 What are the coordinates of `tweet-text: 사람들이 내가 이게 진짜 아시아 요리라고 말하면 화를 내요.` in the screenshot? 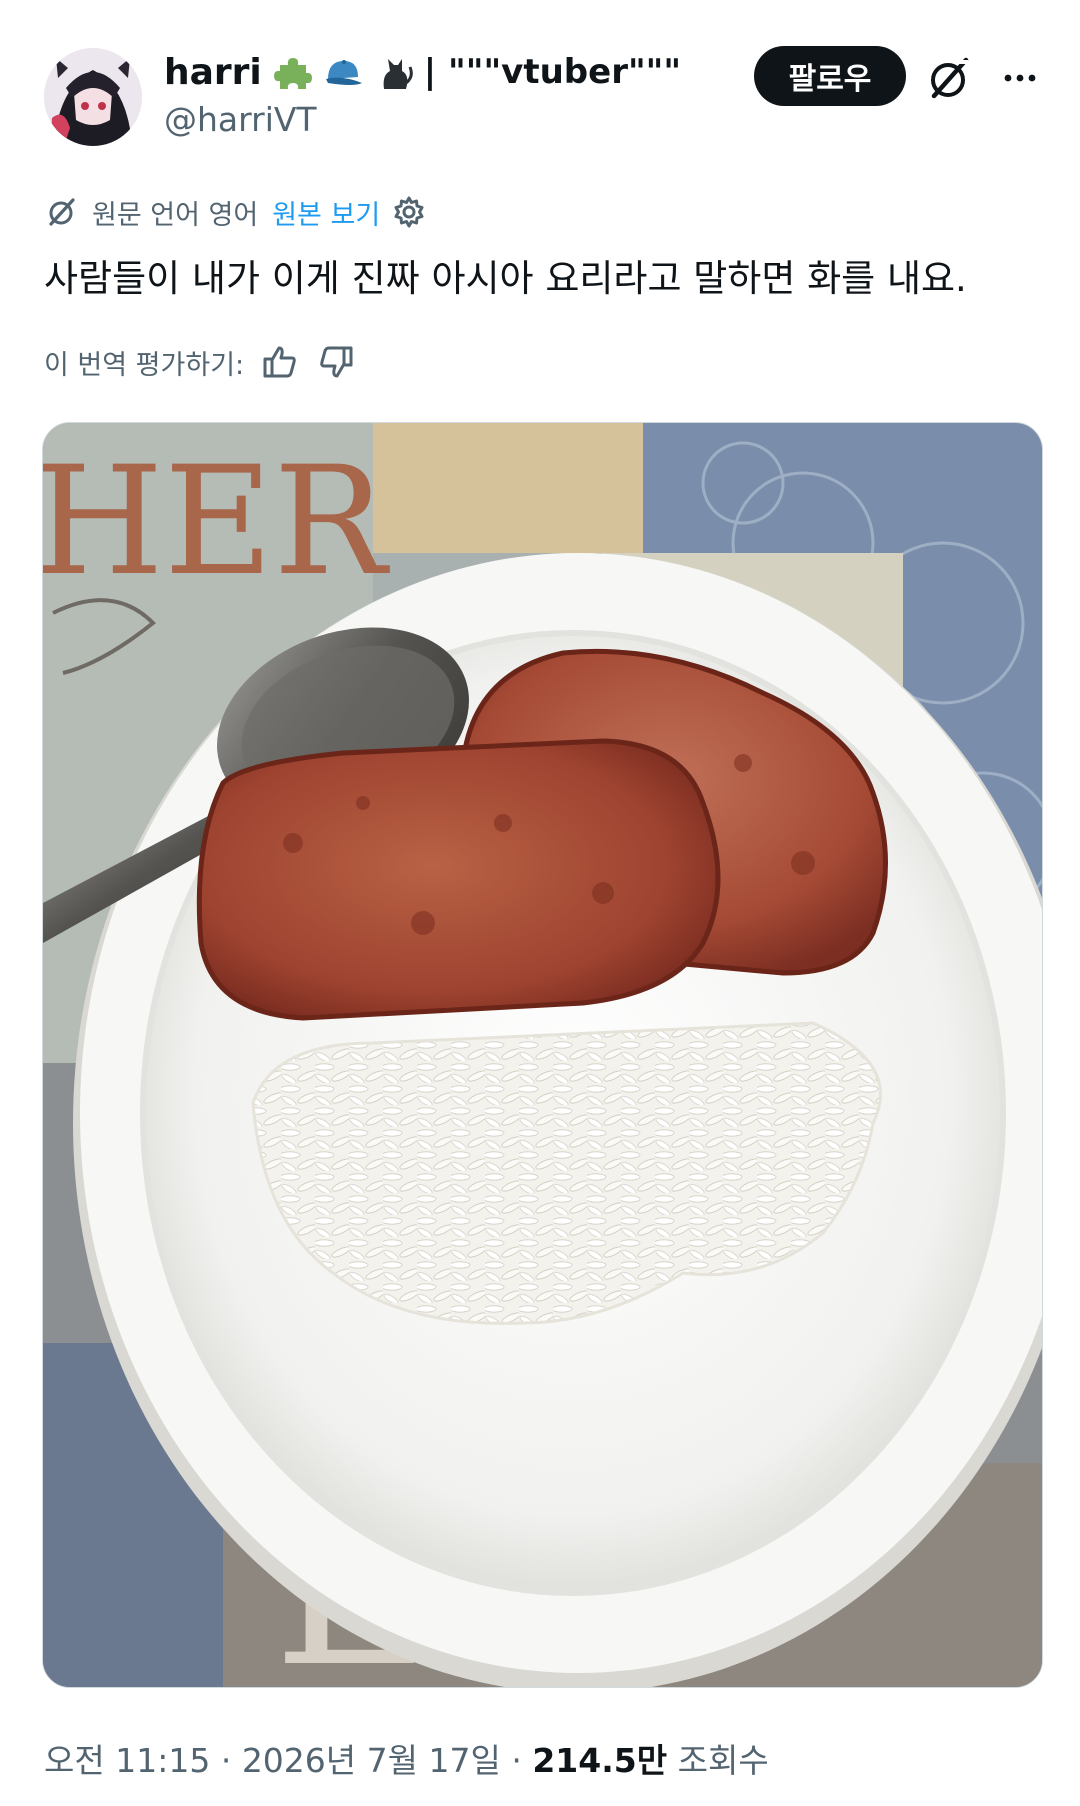 It's located at (505, 278).